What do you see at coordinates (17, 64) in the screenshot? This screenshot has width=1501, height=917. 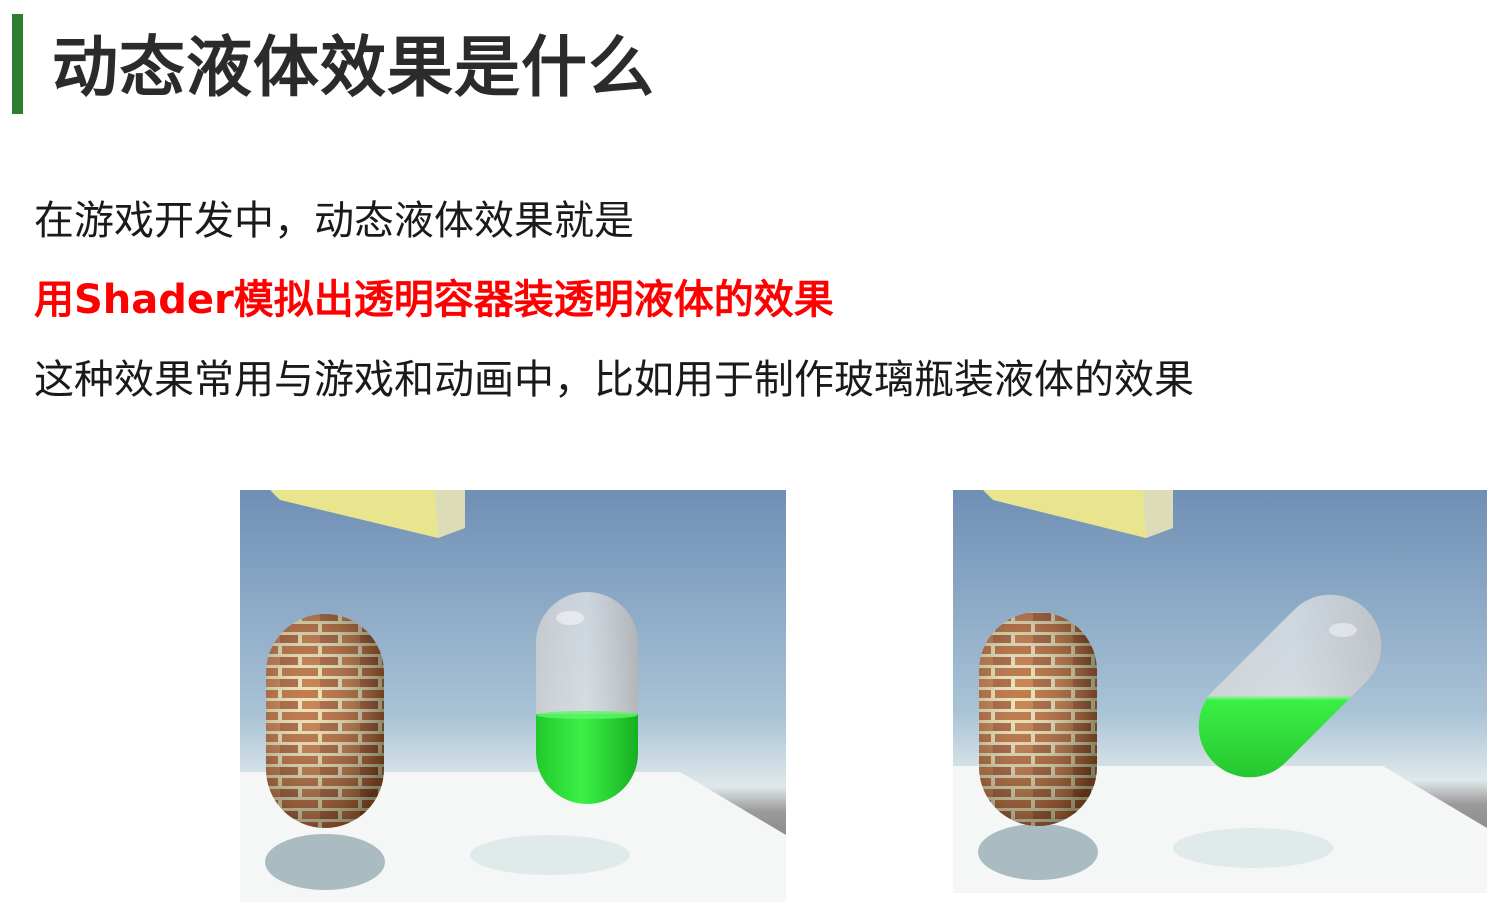 I see `title-accent-bar` at bounding box center [17, 64].